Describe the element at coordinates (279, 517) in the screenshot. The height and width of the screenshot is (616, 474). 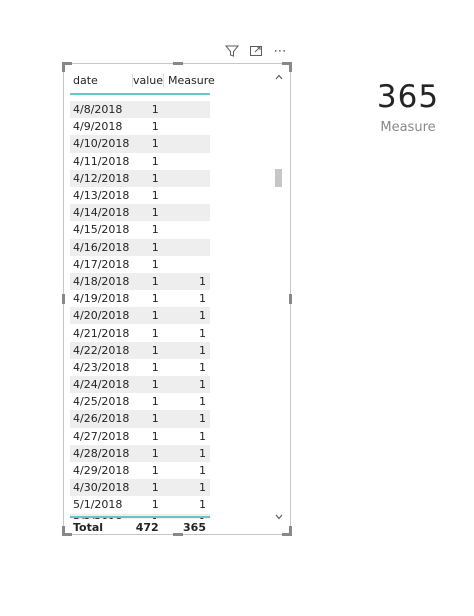
I see `scroll-down-icon` at that location.